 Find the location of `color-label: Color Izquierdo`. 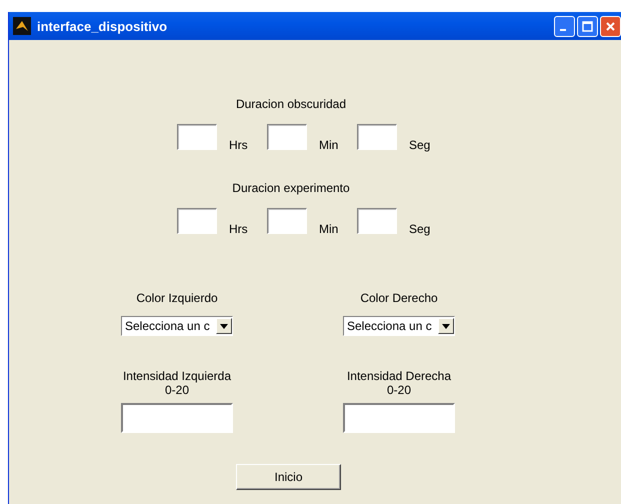

color-label: Color Izquierdo is located at coordinates (177, 298).